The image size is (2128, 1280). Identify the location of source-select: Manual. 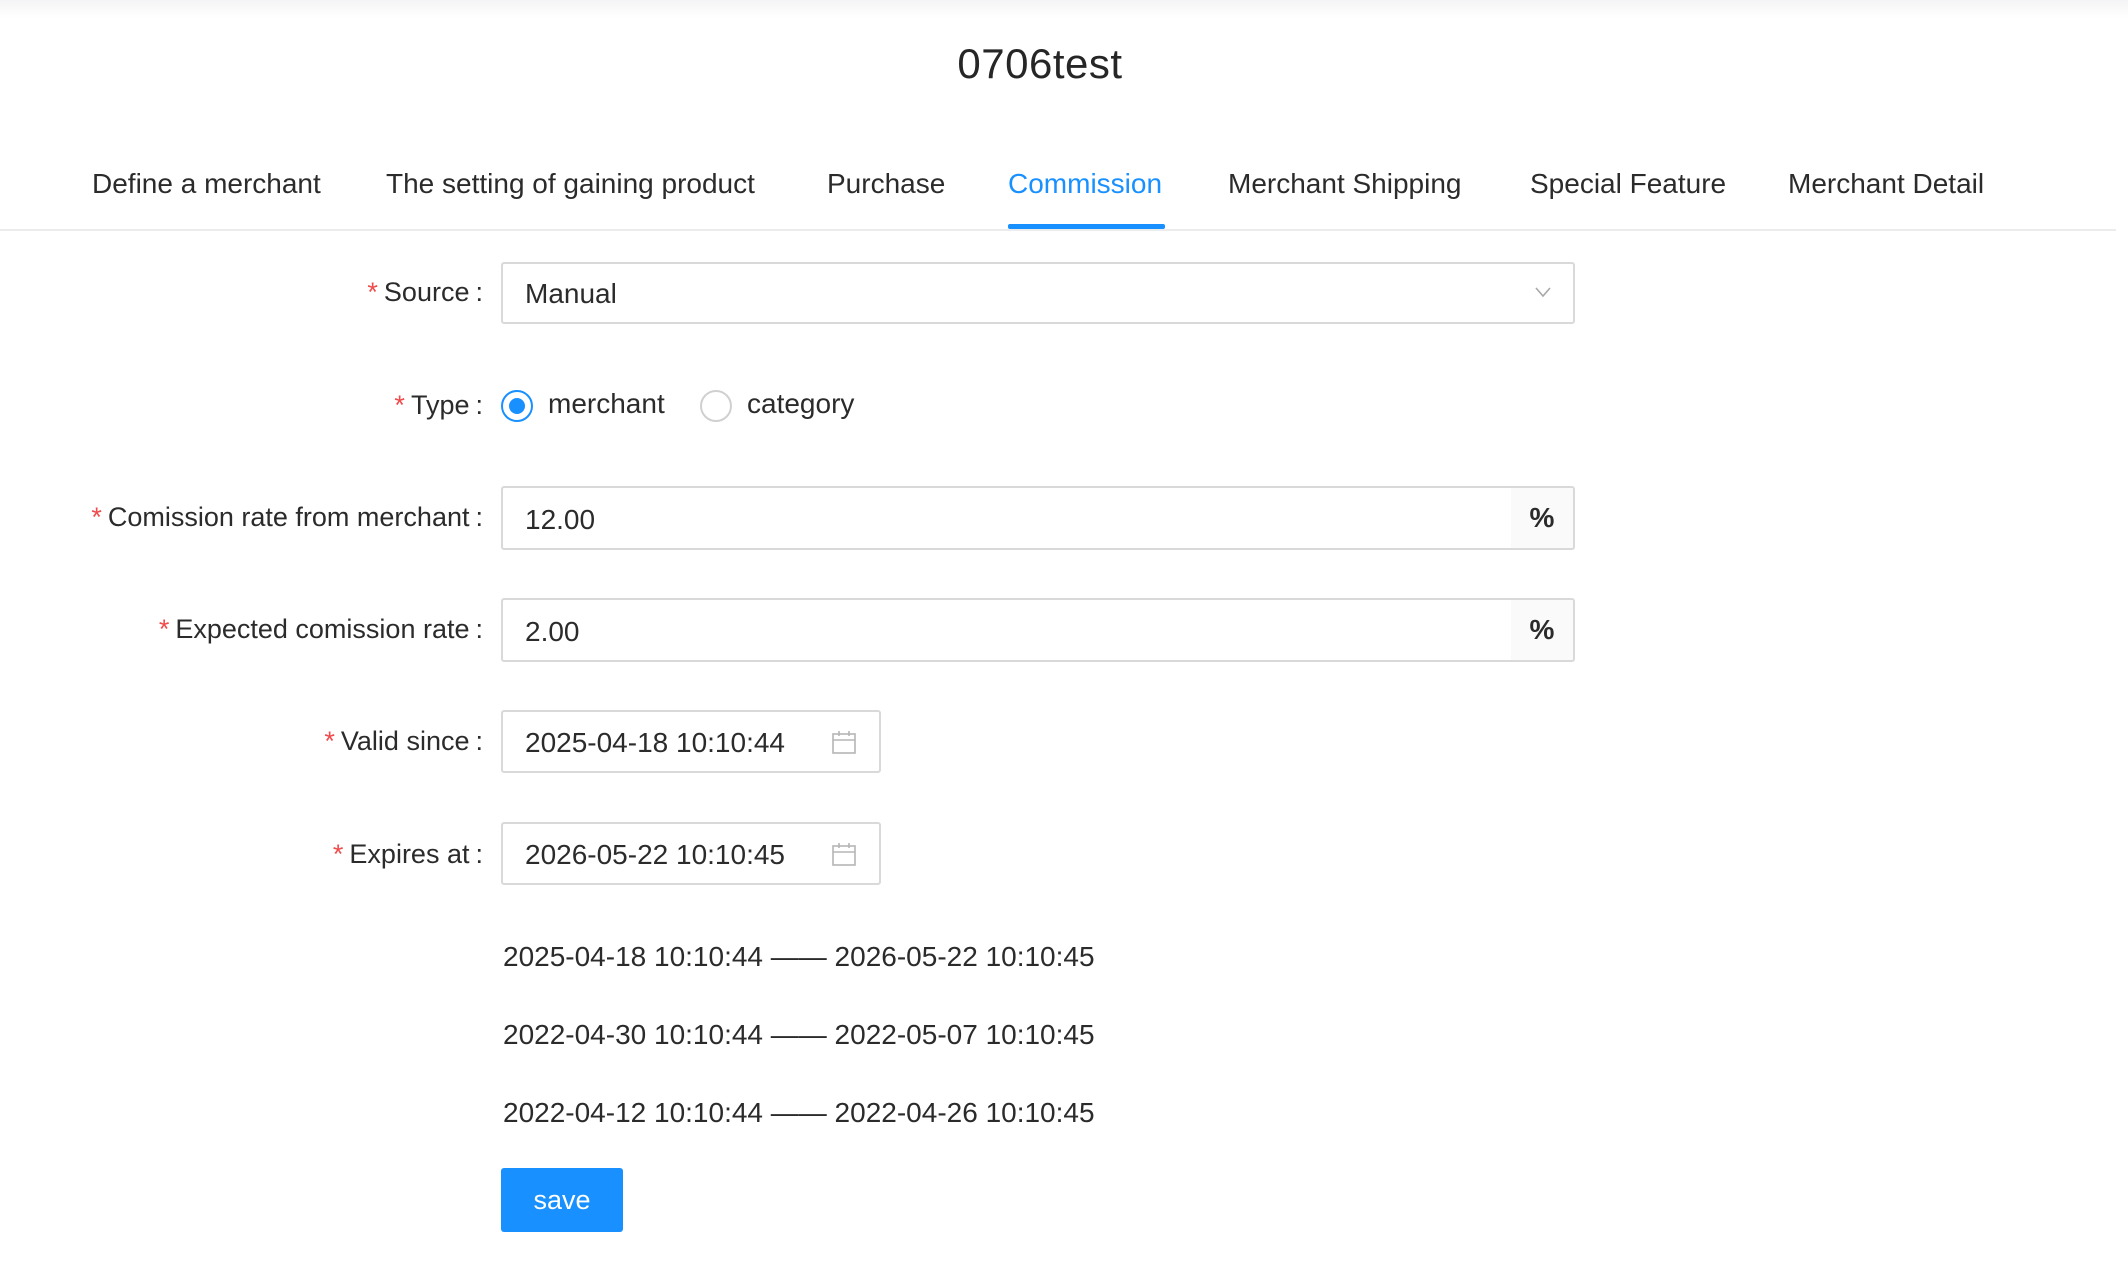
(1038, 293).